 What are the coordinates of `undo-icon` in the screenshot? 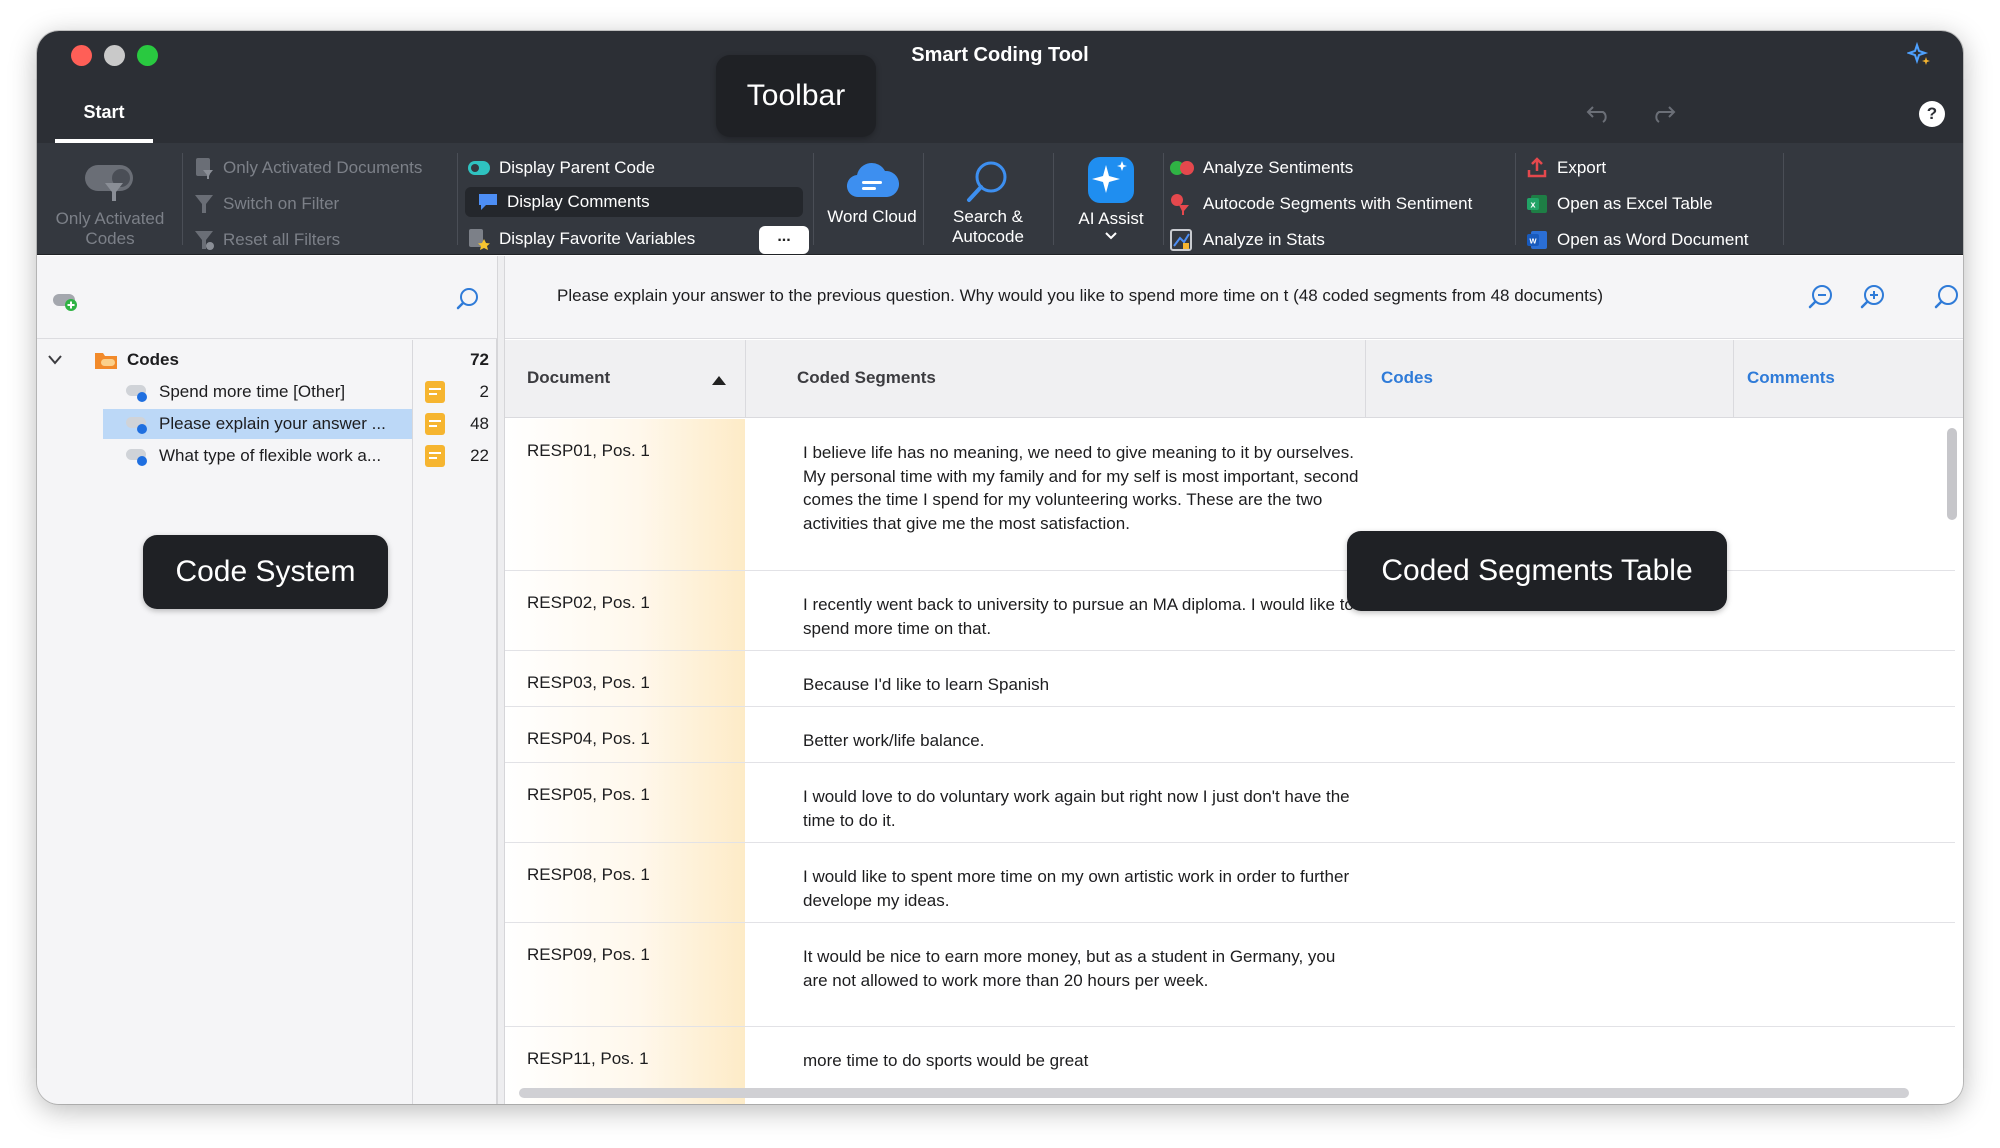 It's located at (1599, 115).